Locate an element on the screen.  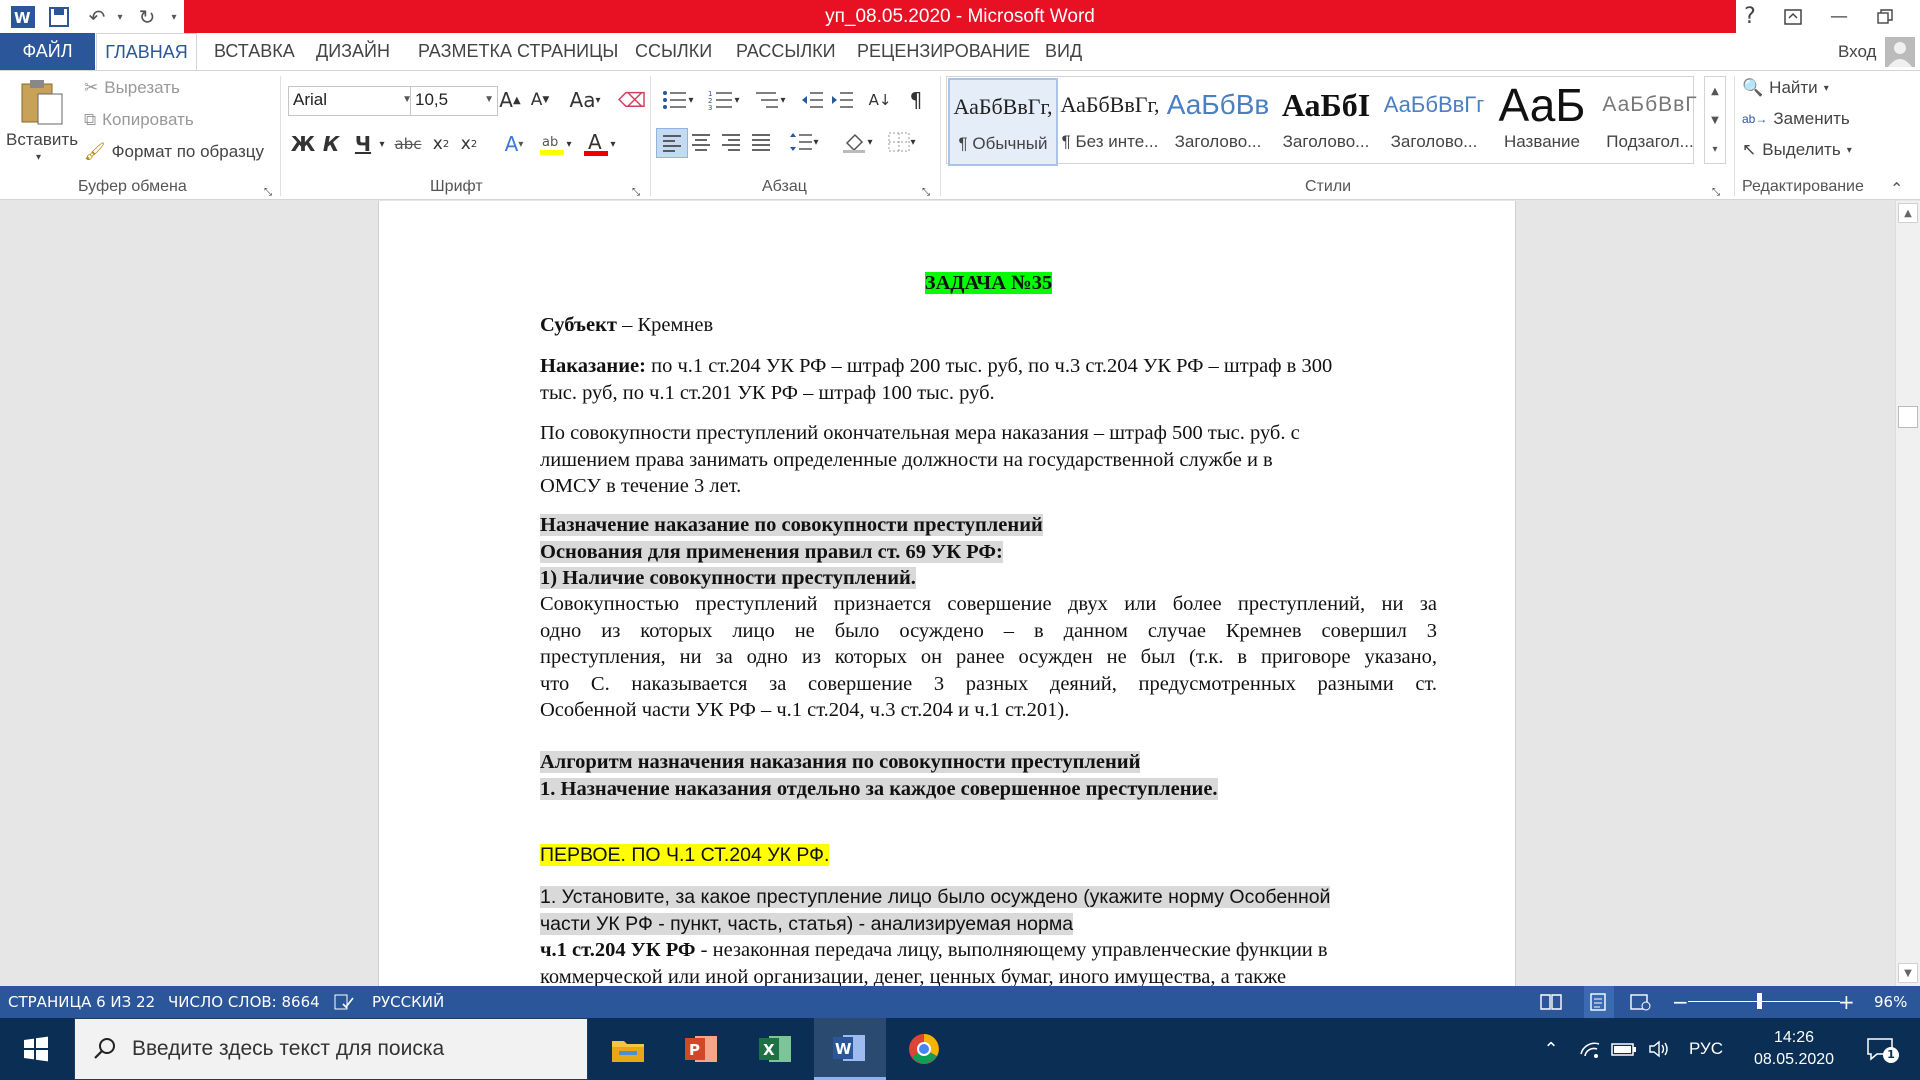
shading-icon: ▾ is located at coordinates (858, 142).